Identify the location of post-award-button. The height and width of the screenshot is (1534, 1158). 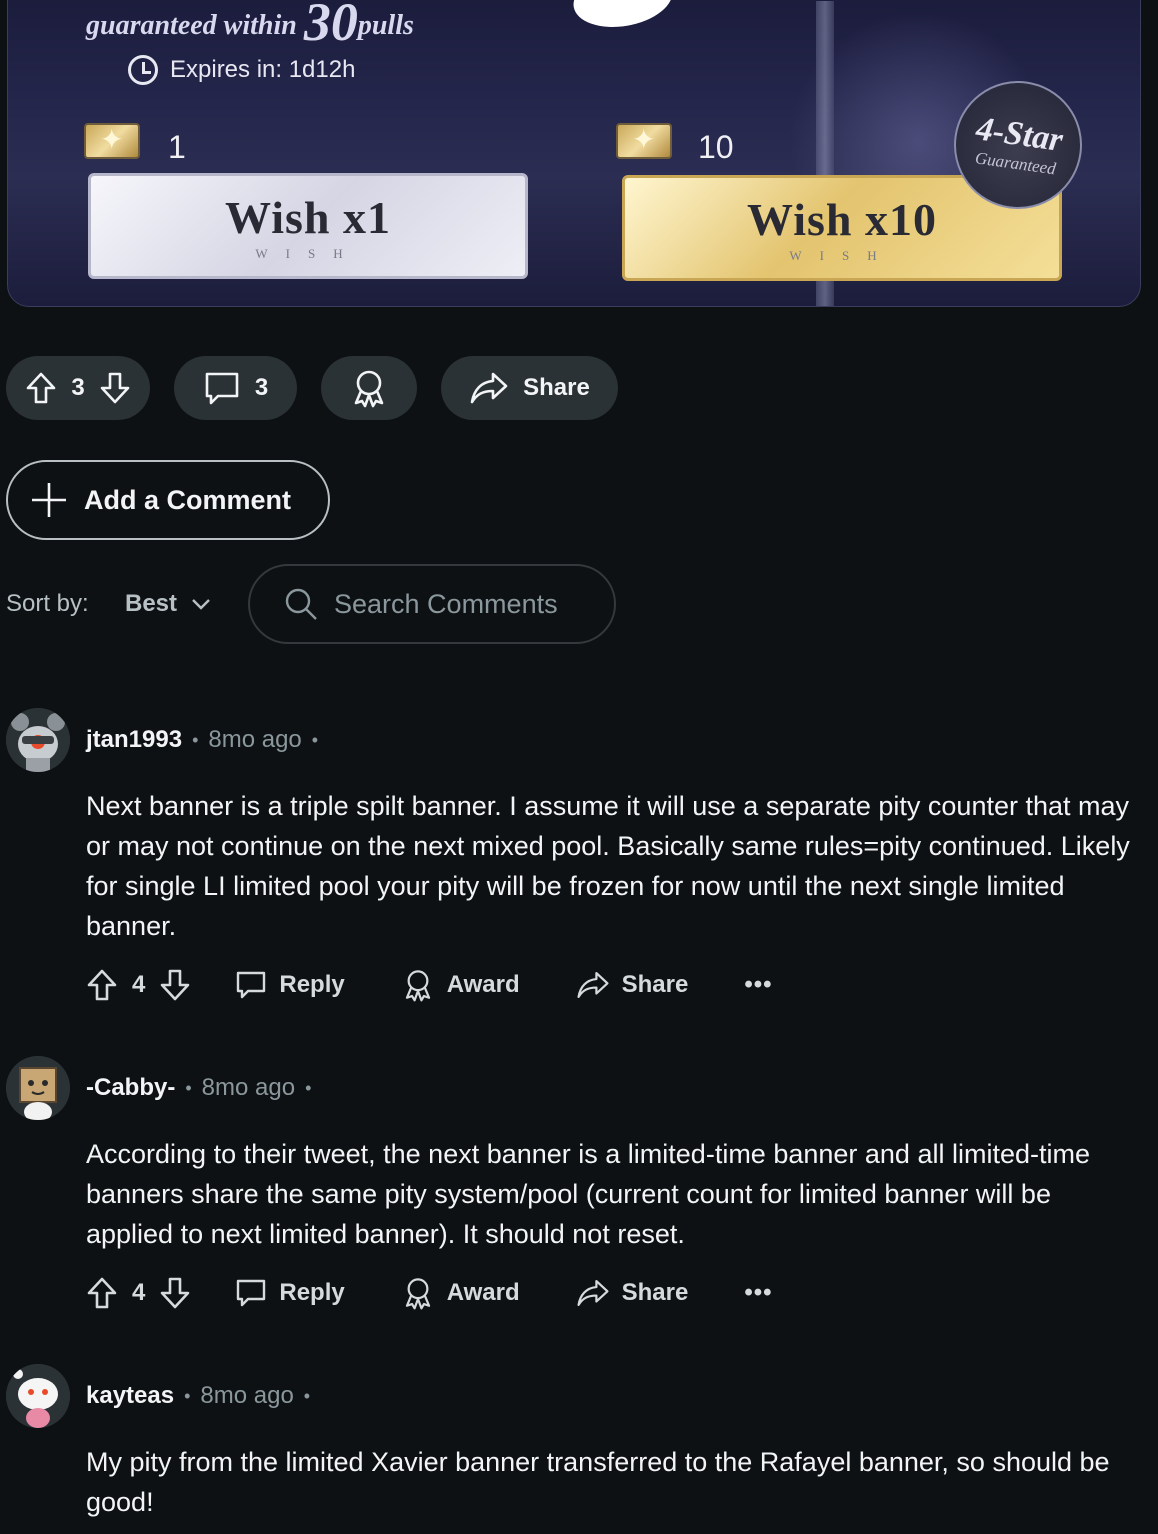
(369, 388).